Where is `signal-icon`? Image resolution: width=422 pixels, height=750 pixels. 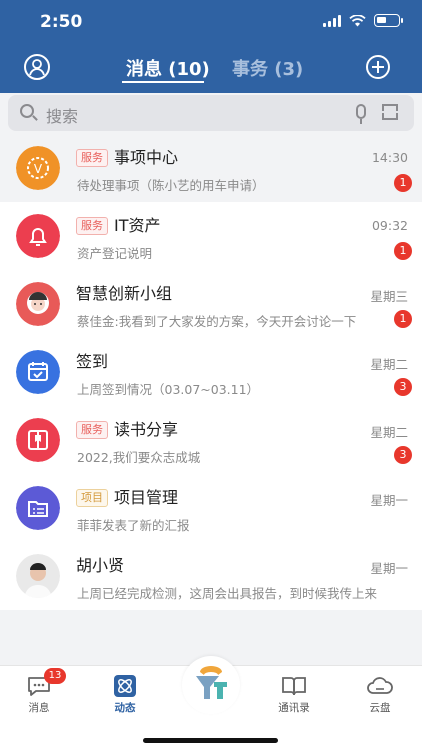
signal-icon is located at coordinates (332, 20).